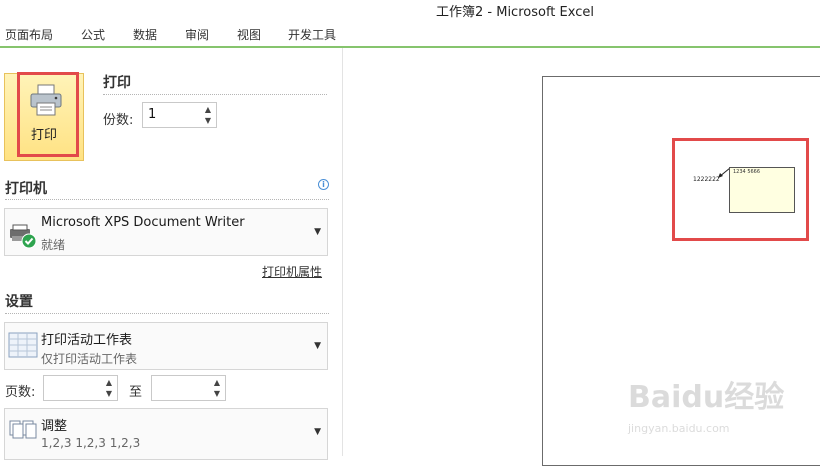  I want to click on print-section-divider, so click(215, 94).